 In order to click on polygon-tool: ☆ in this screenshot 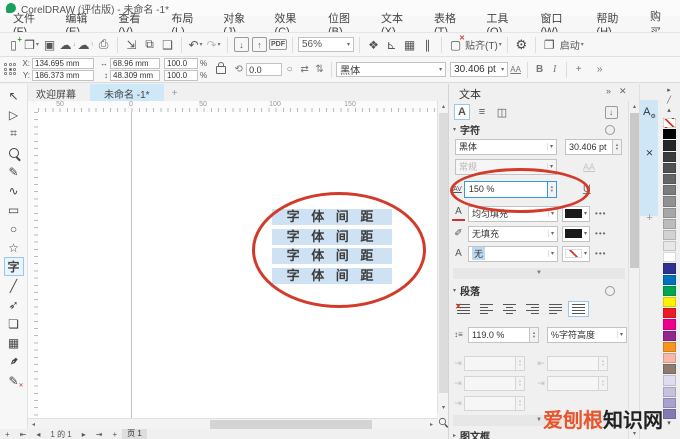, I will do `click(14, 247)`.